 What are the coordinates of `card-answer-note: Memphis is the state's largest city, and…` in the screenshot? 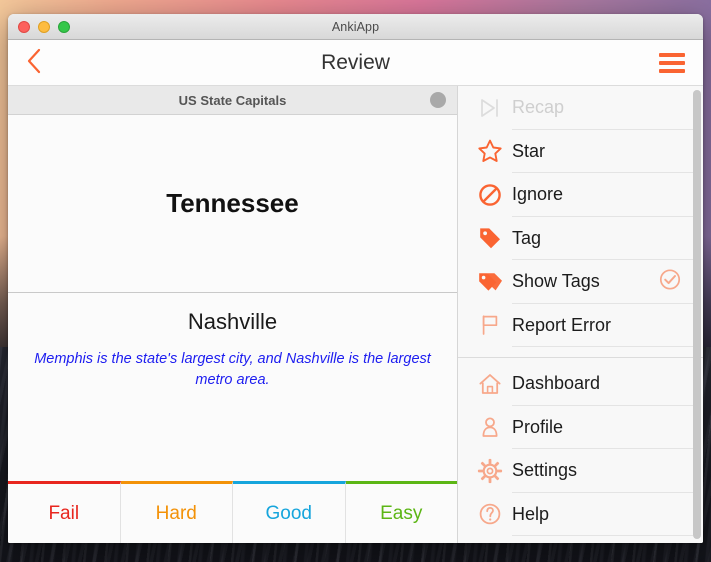 It's located at (232, 370).